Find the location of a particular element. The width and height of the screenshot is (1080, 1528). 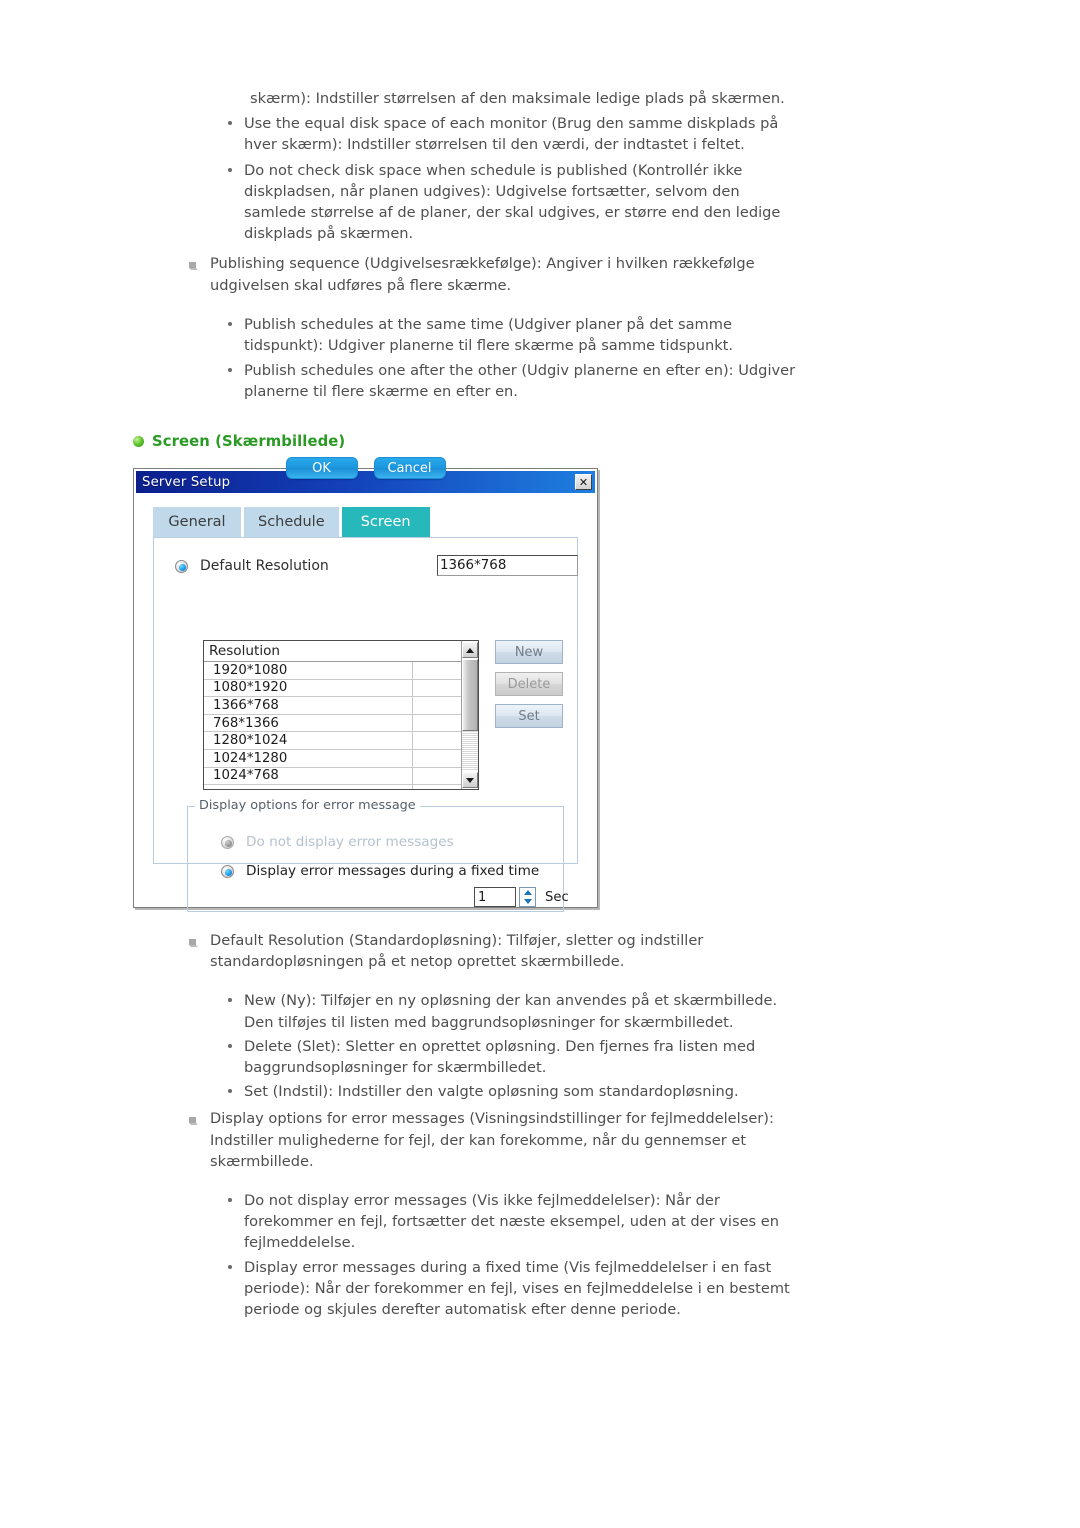

quantity-stepper is located at coordinates (527, 897).